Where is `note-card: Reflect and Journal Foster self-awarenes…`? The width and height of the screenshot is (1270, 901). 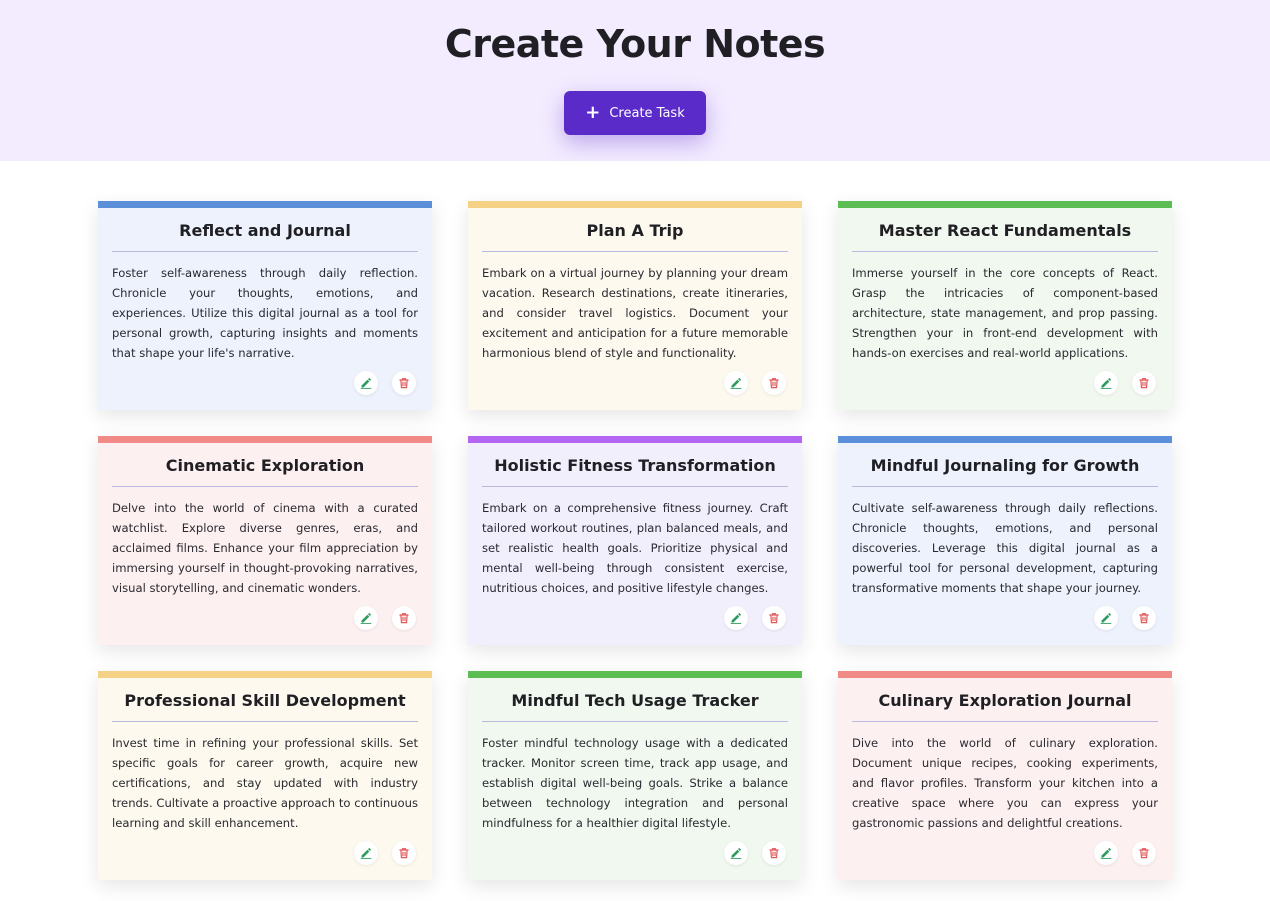 note-card: Reflect and Journal Foster self-awarenes… is located at coordinates (265, 305).